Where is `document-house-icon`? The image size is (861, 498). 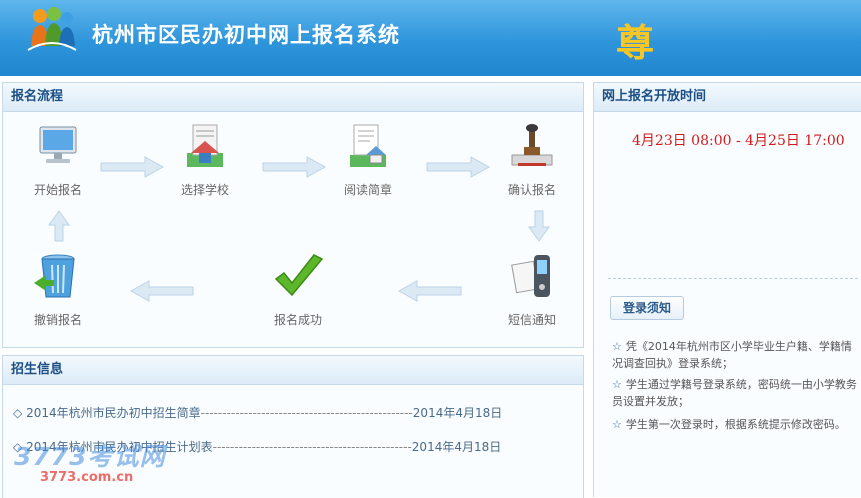
document-house-icon is located at coordinates (368, 147).